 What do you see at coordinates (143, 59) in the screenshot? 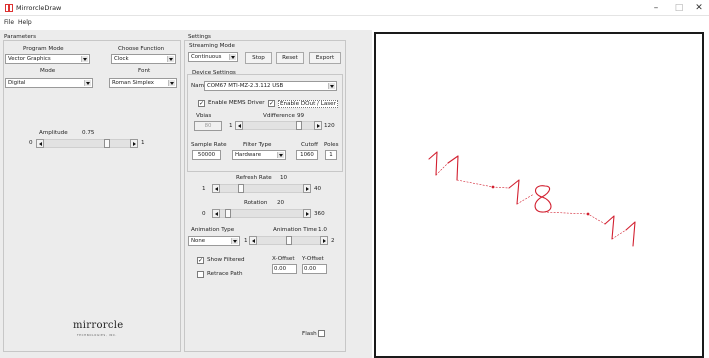
I see `choose-function-select: Clock` at bounding box center [143, 59].